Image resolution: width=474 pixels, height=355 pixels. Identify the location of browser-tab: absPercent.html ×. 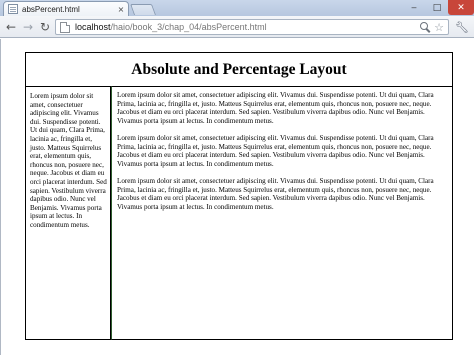
(66, 8).